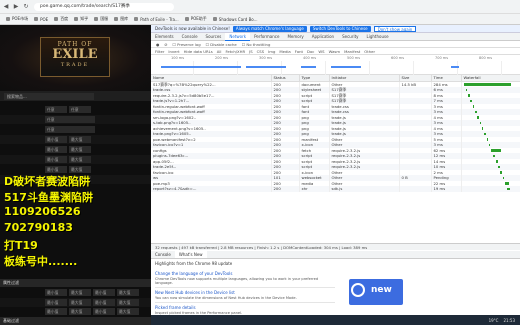  I want to click on cell-init: sdk.js, so click(364, 189).